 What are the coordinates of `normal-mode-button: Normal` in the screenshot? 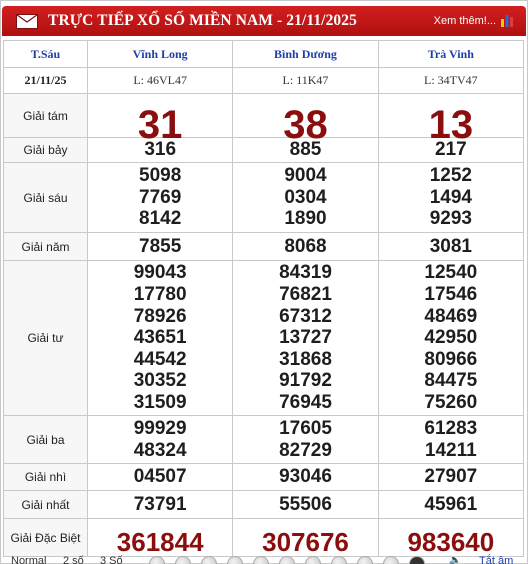 It's located at (28, 559).